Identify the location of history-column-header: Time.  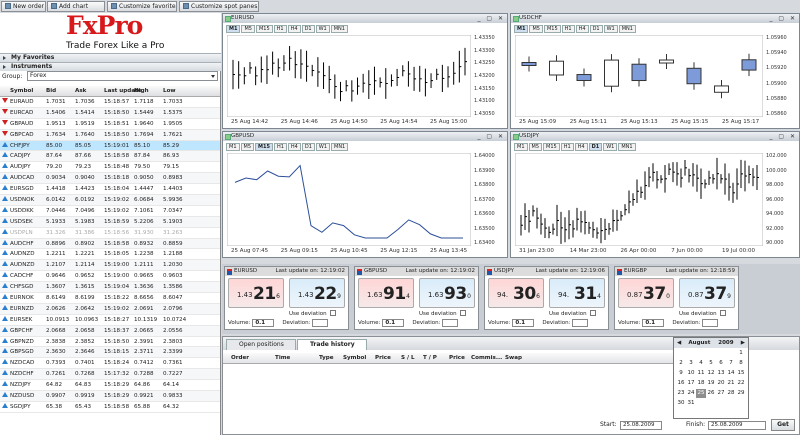
(289, 358).